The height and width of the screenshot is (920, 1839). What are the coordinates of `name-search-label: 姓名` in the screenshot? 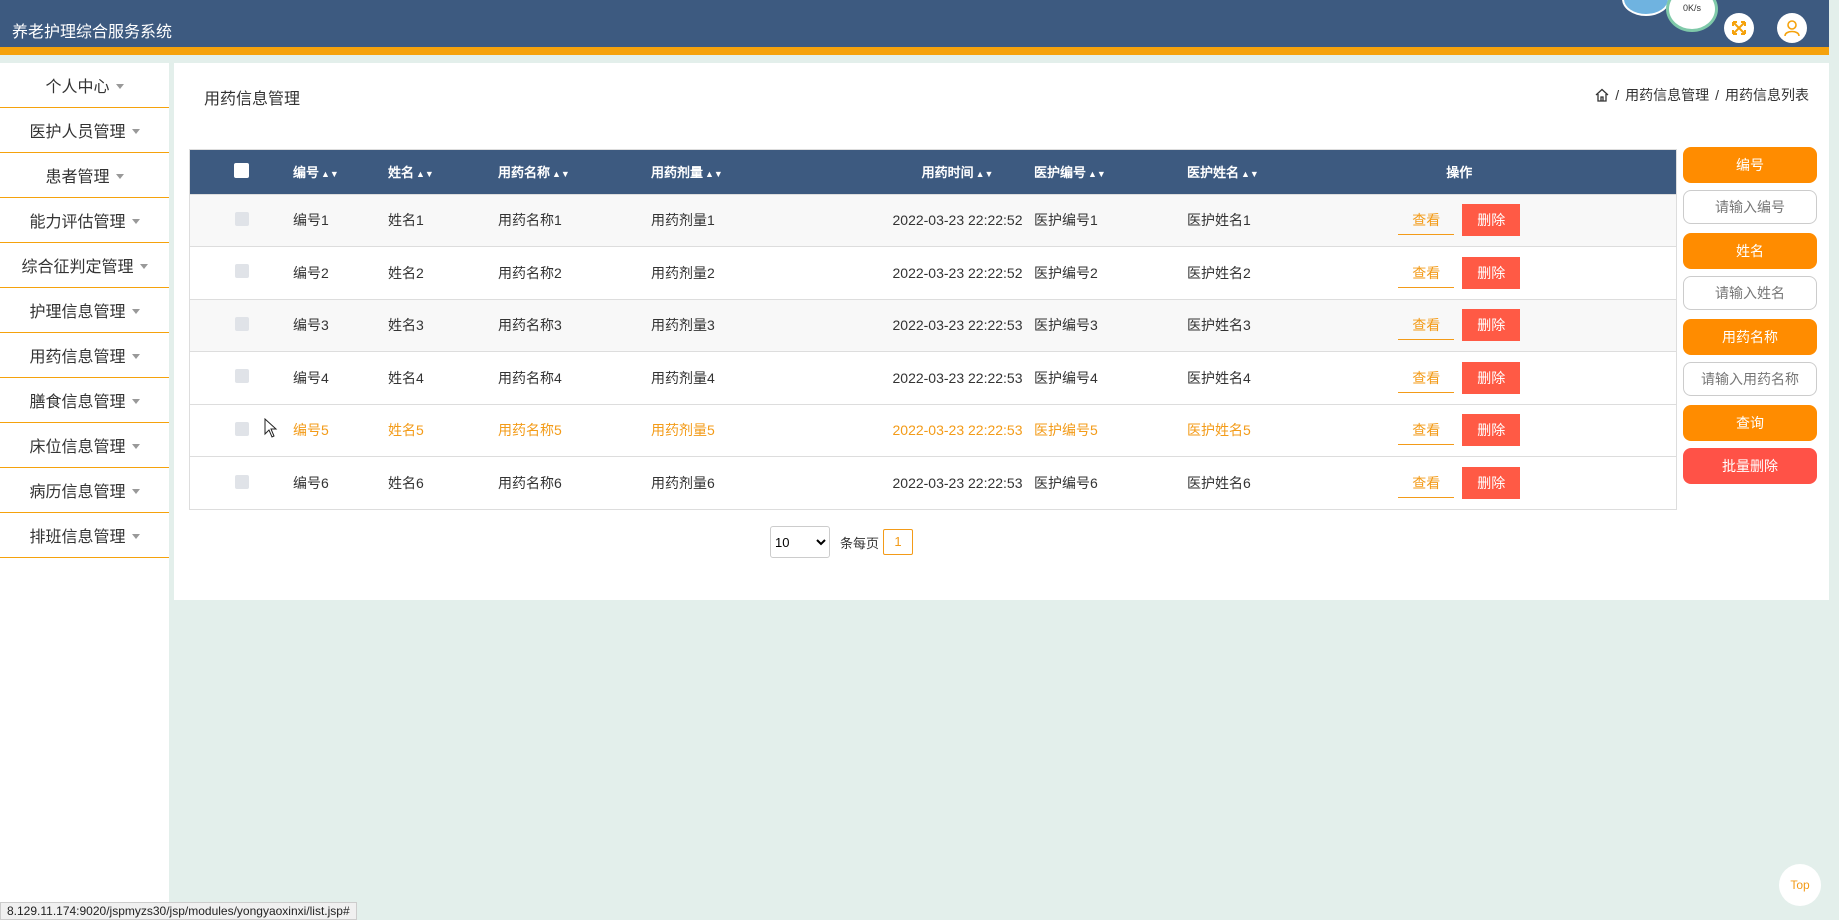 It's located at (1750, 251).